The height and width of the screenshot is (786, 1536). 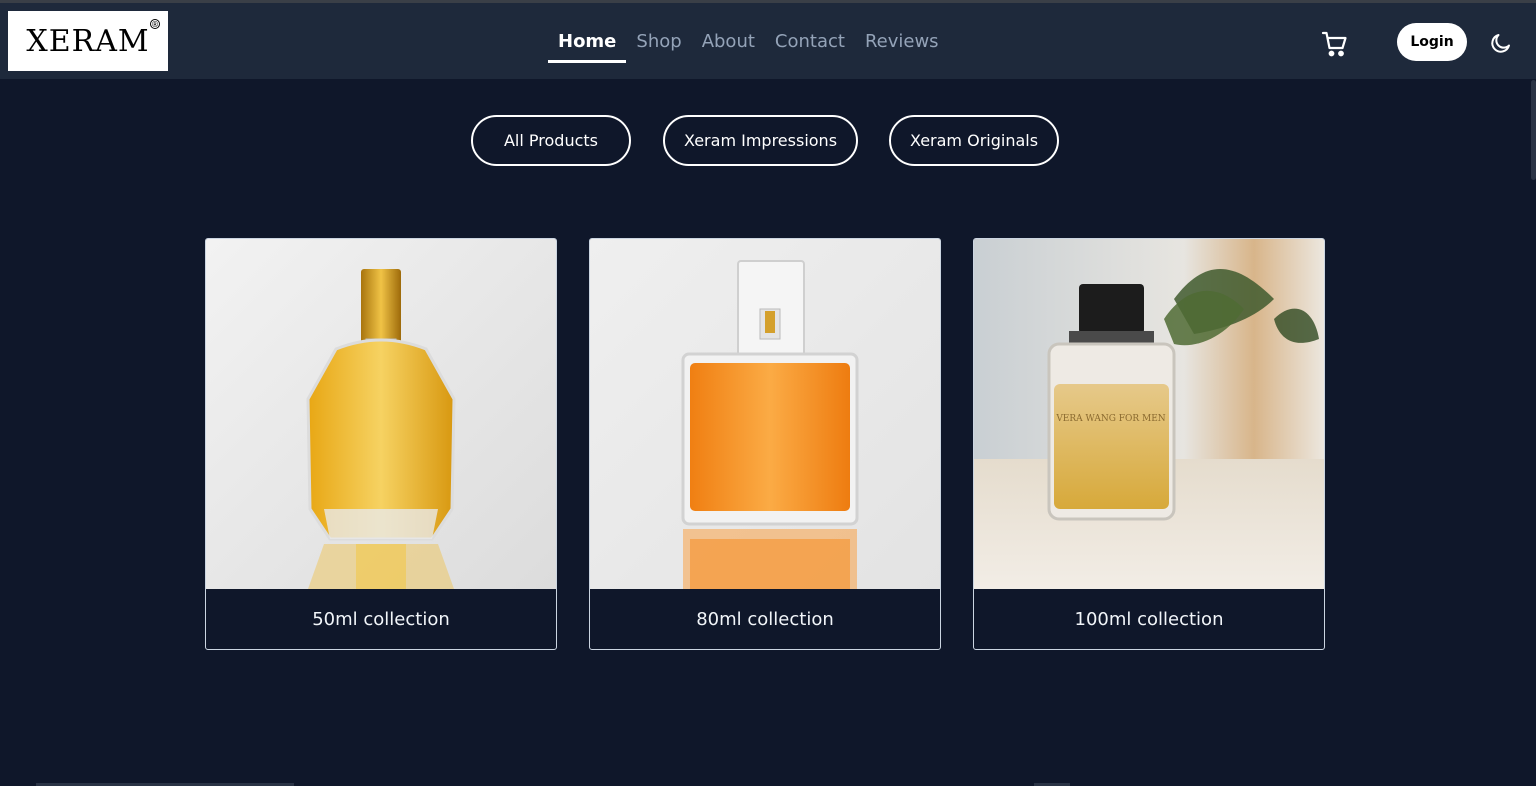 What do you see at coordinates (728, 41) in the screenshot?
I see `nav-link-about: About` at bounding box center [728, 41].